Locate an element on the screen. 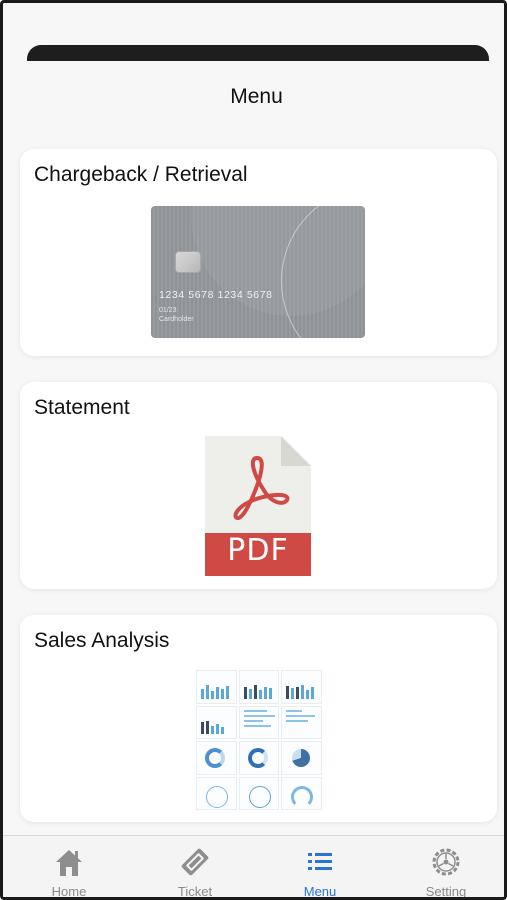  page-title: Menu is located at coordinates (256, 96).